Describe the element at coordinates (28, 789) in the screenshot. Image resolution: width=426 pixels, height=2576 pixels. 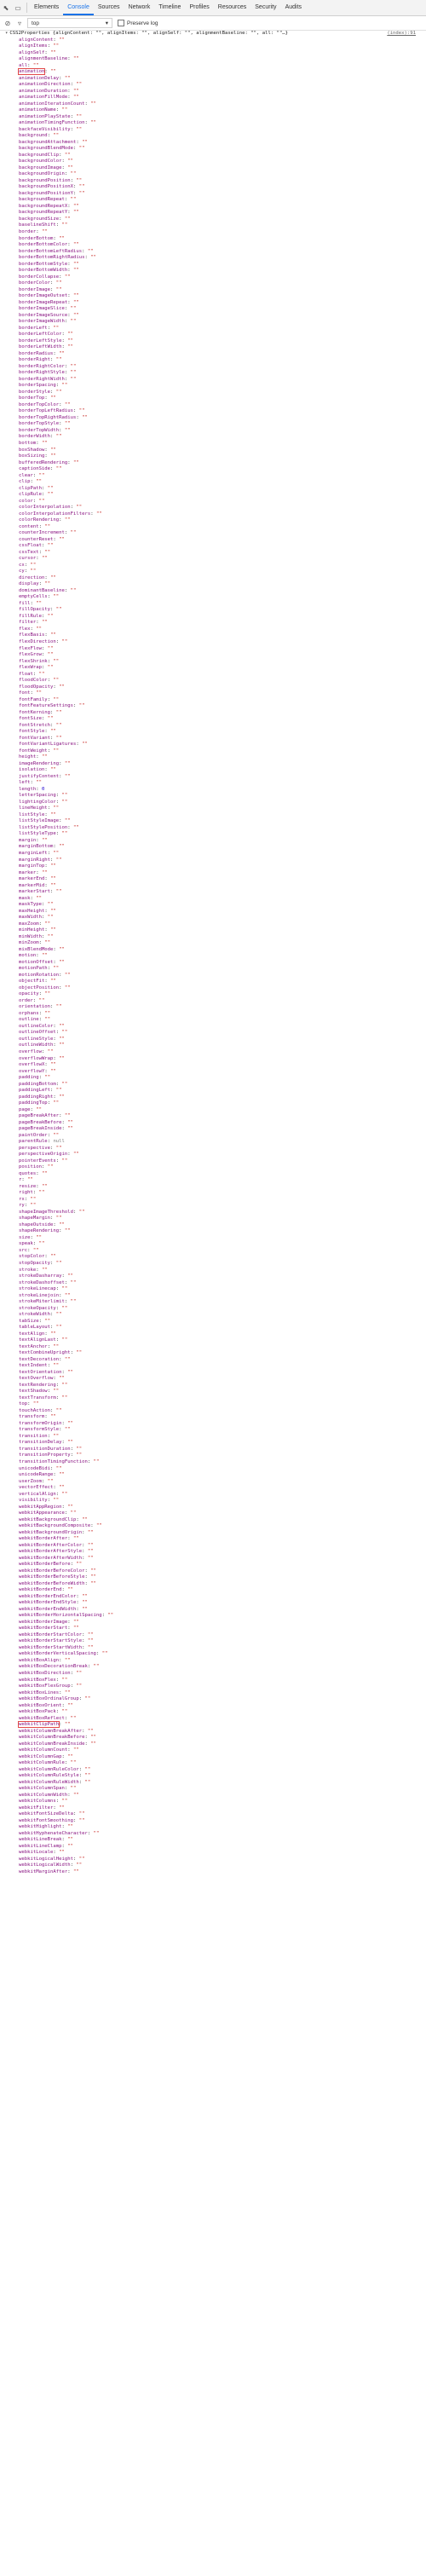
I see `property-key: length` at that location.